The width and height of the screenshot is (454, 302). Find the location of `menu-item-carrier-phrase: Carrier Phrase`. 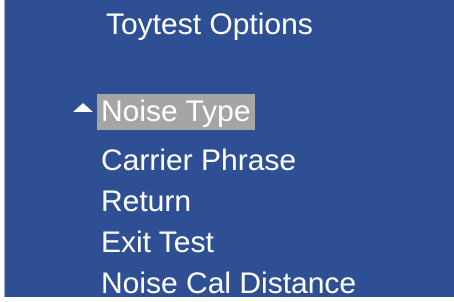

menu-item-carrier-phrase: Carrier Phrase is located at coordinates (198, 161).